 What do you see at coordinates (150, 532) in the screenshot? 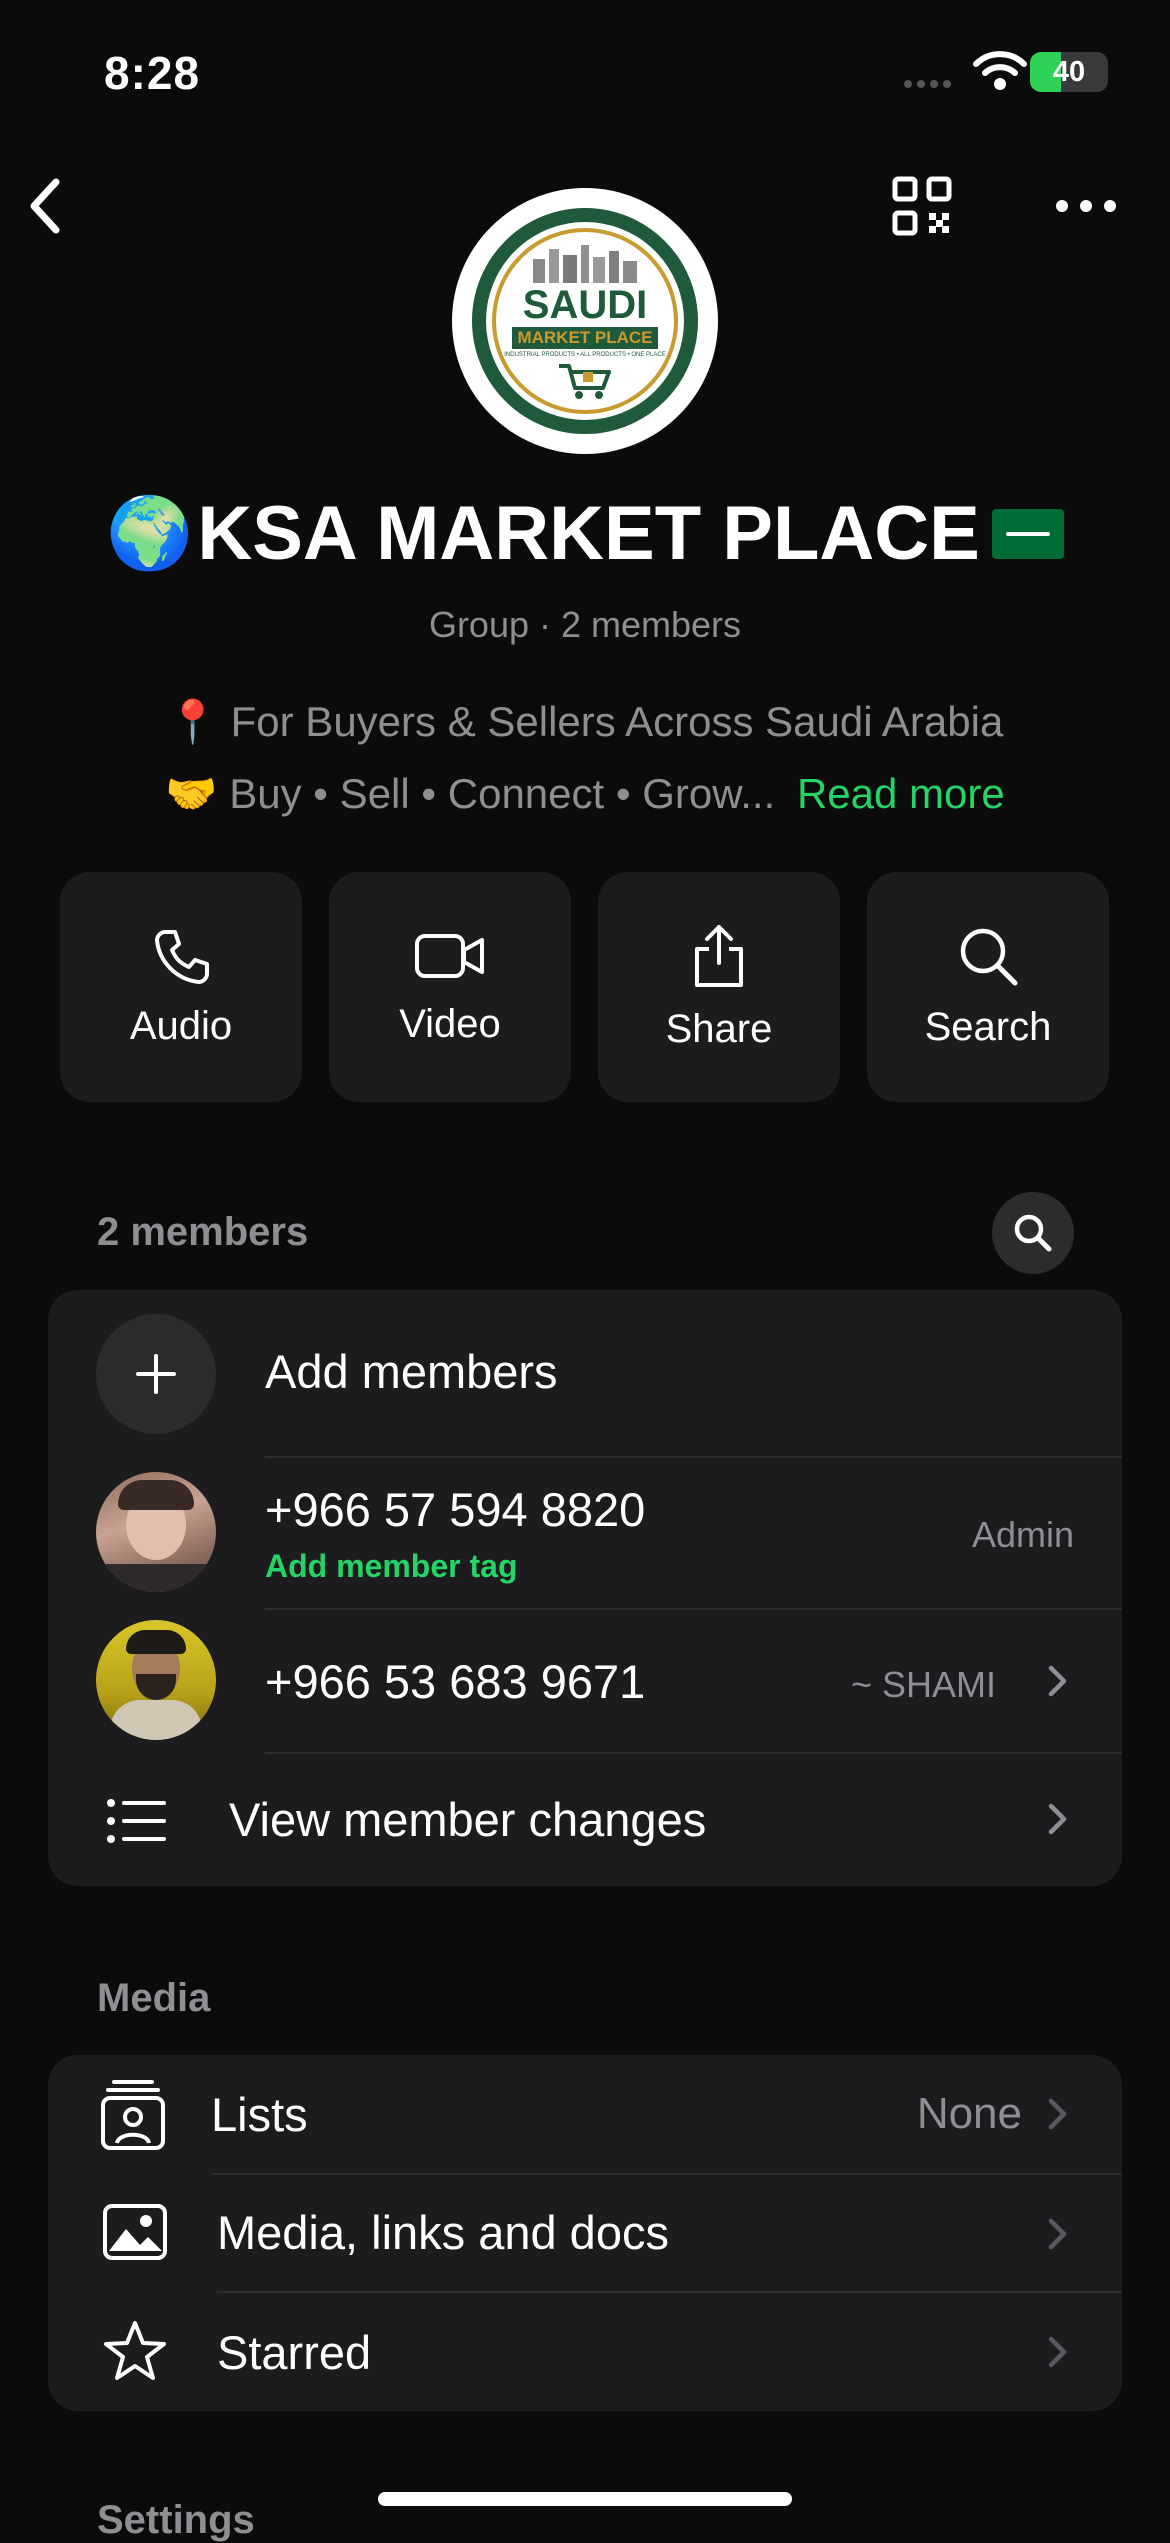
I see `globe-emoji: 🌍` at bounding box center [150, 532].